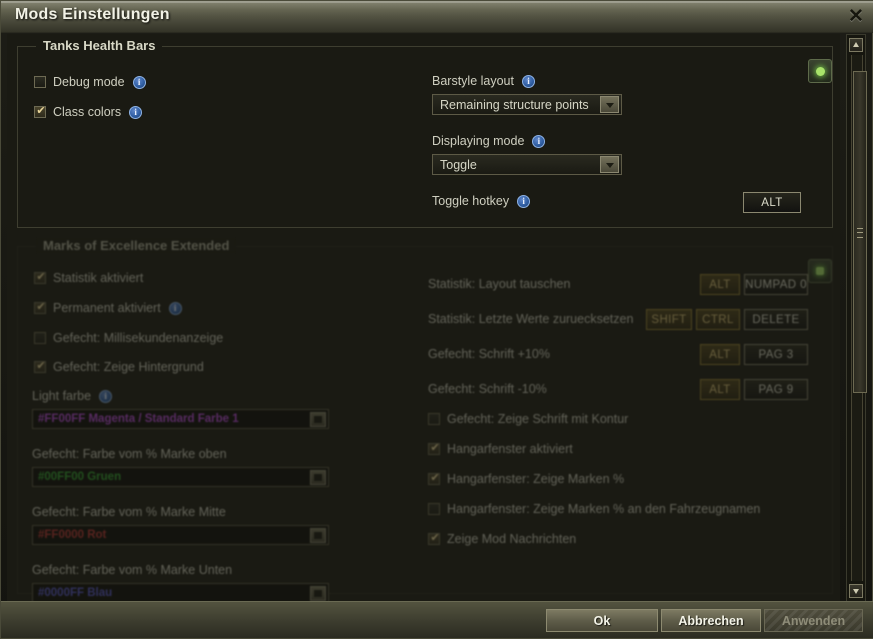 This screenshot has height=639, width=873. Describe the element at coordinates (90, 82) in the screenshot. I see `checkbox-debug-mode: Debug mode i` at that location.